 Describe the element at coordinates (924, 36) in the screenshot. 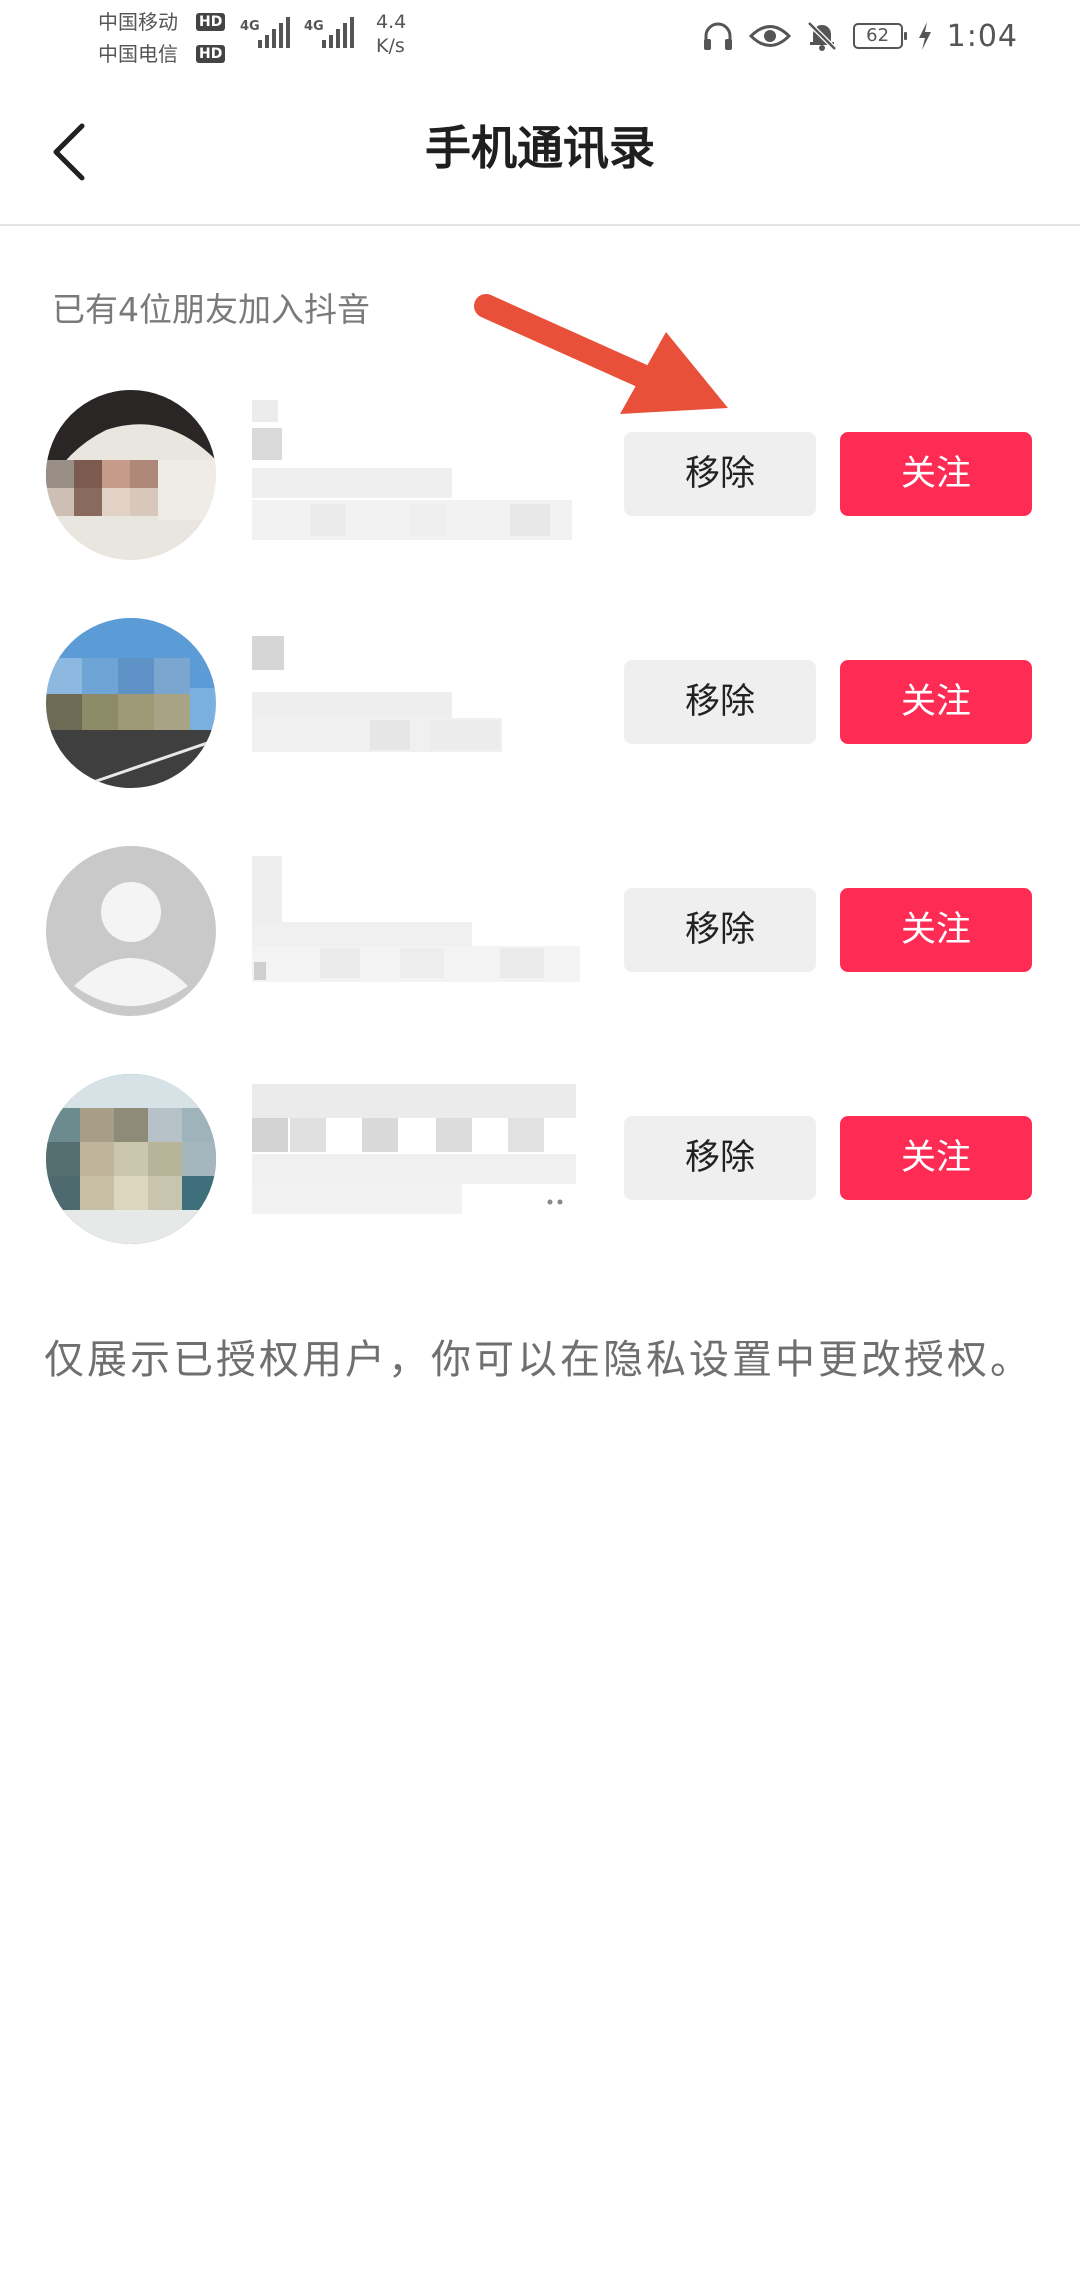

I see `charging-icon` at that location.